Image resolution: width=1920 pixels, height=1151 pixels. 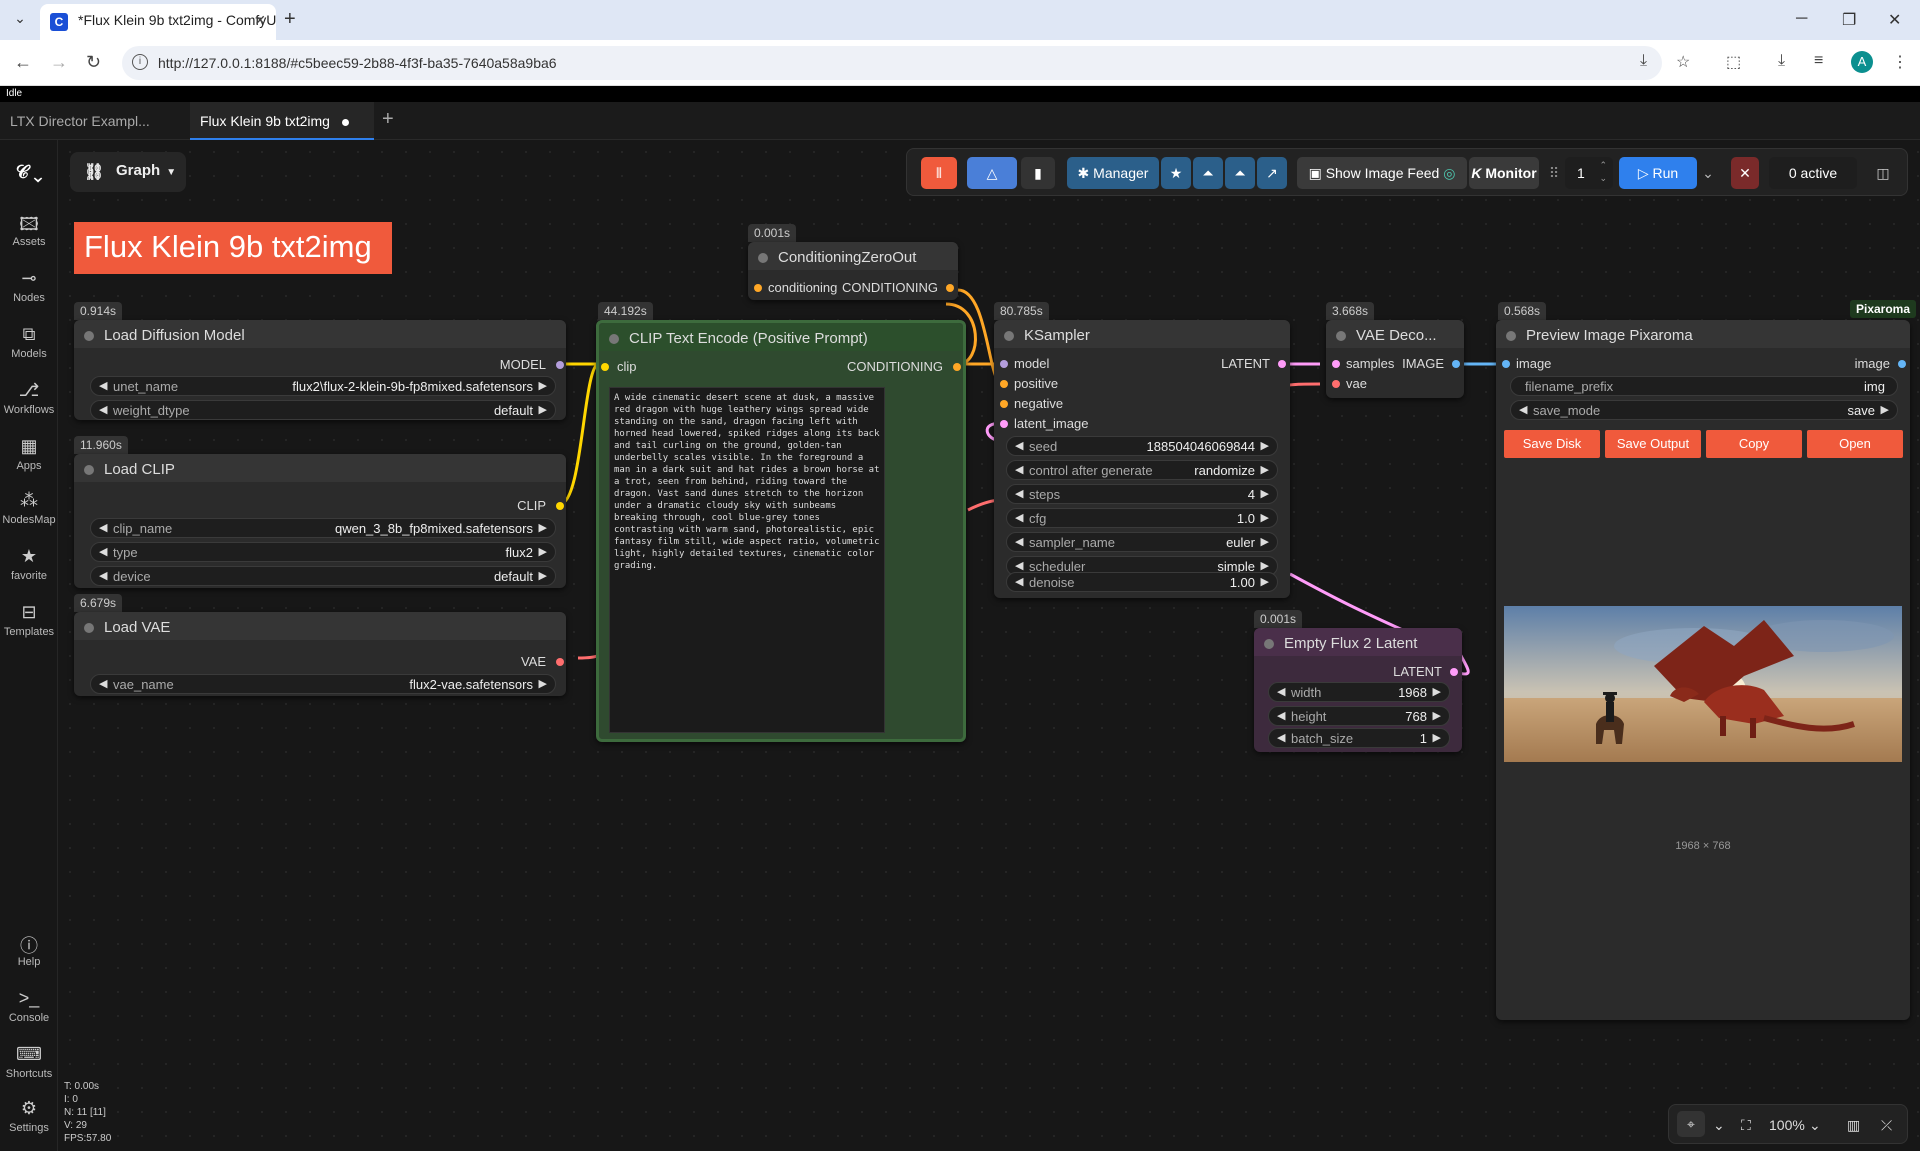 What do you see at coordinates (1900, 62) in the screenshot?
I see `menu-dots-icon: ⋮` at bounding box center [1900, 62].